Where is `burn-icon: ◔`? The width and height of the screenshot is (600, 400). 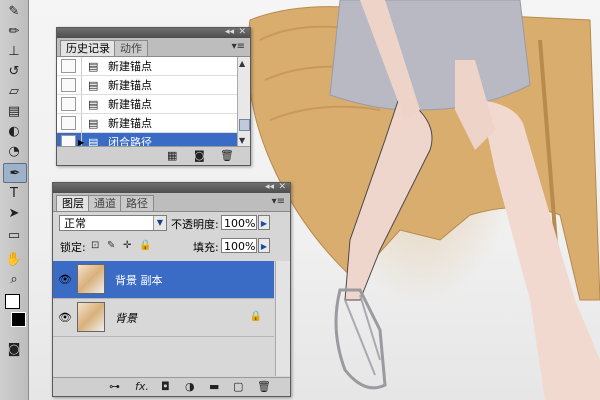 burn-icon: ◔ is located at coordinates (14, 151).